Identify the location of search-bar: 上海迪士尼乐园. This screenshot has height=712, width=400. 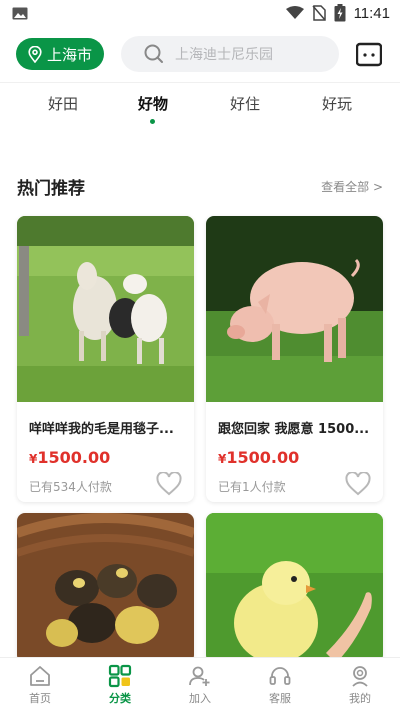
(230, 54).